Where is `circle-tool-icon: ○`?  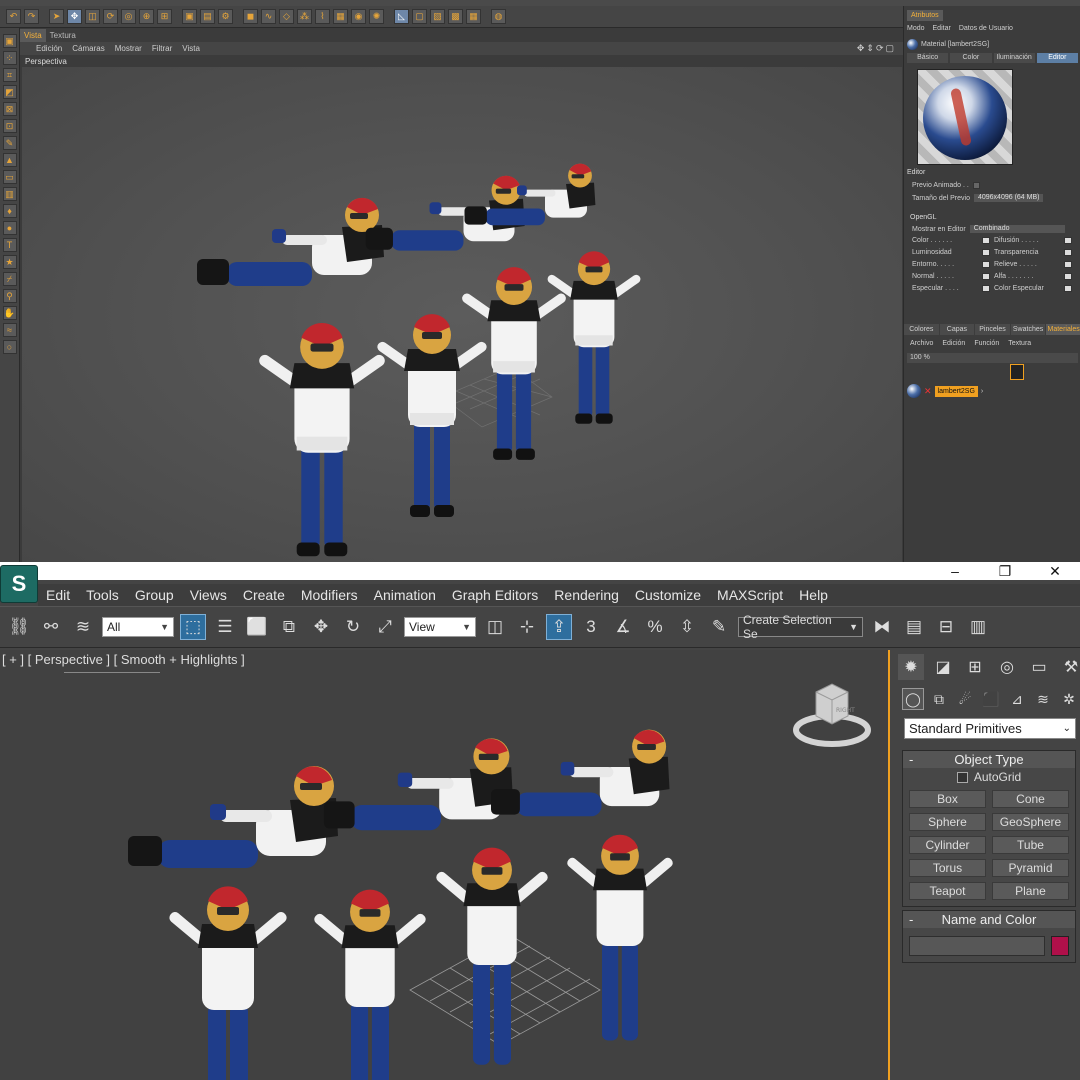 circle-tool-icon: ○ is located at coordinates (9, 347).